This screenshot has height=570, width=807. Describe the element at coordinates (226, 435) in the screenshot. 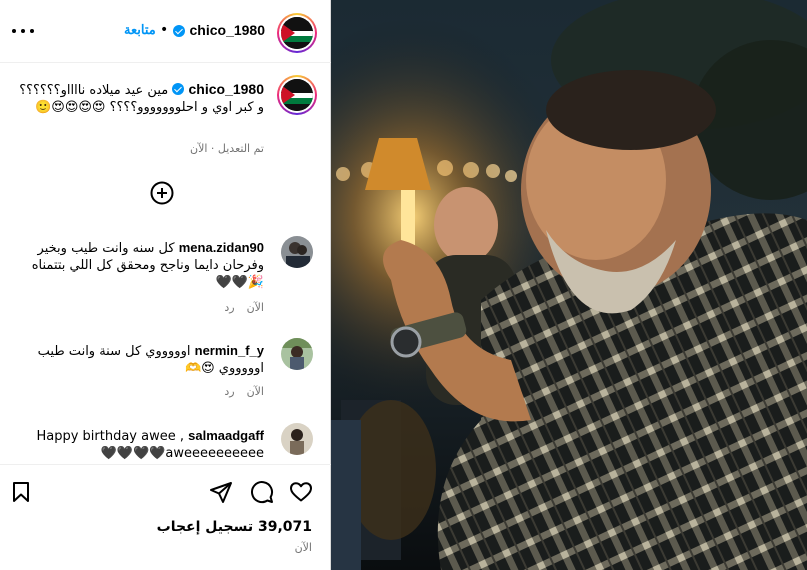

I see `comment-username: salmaadgaff` at that location.